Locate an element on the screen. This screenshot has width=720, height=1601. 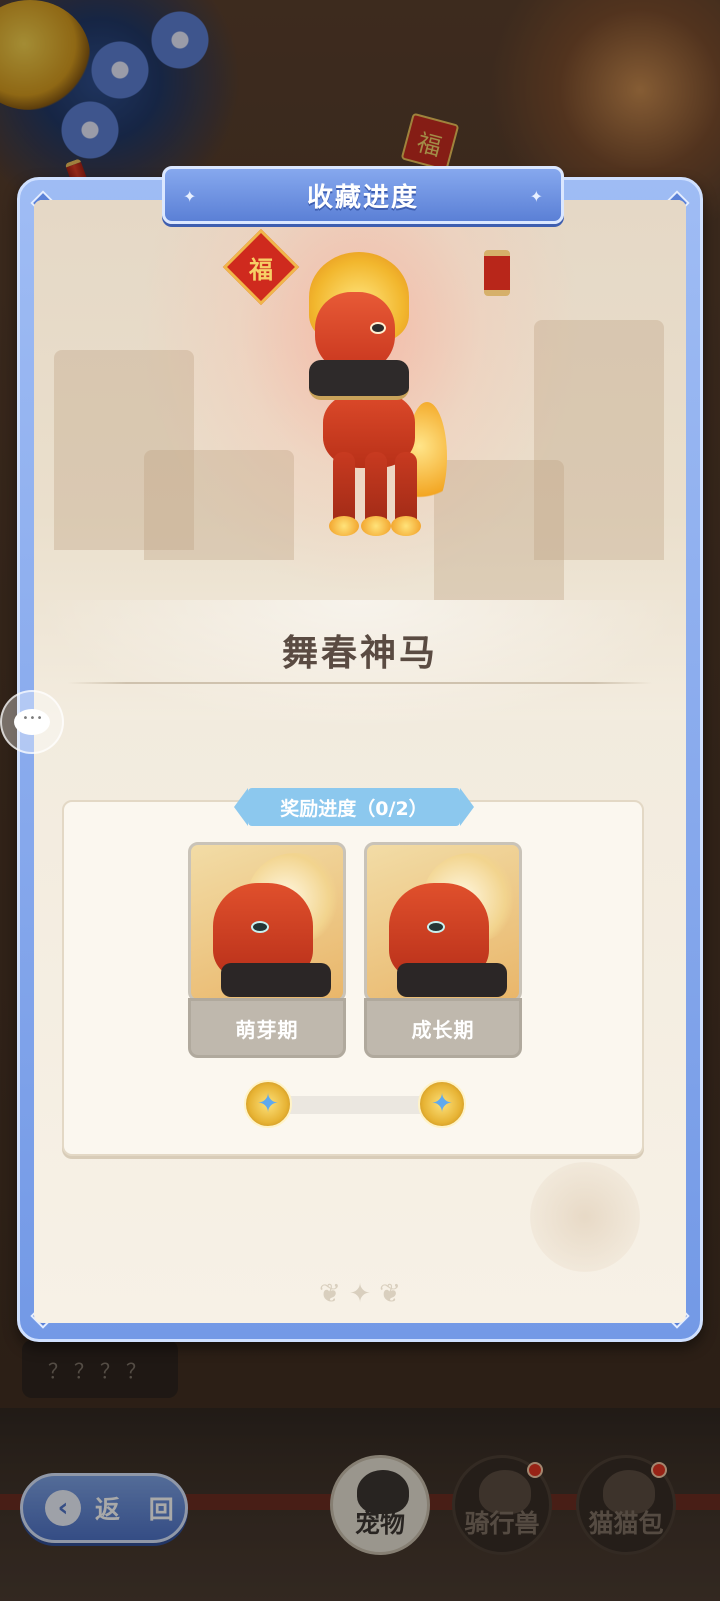
pet-model is located at coordinates (369, 397).